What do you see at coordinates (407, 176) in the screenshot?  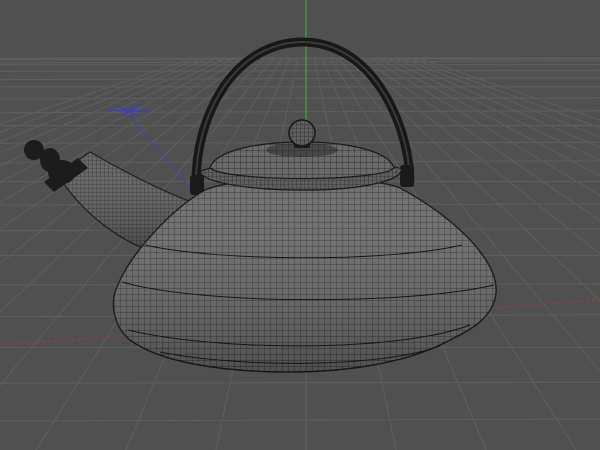 I see `handle-mount-right` at bounding box center [407, 176].